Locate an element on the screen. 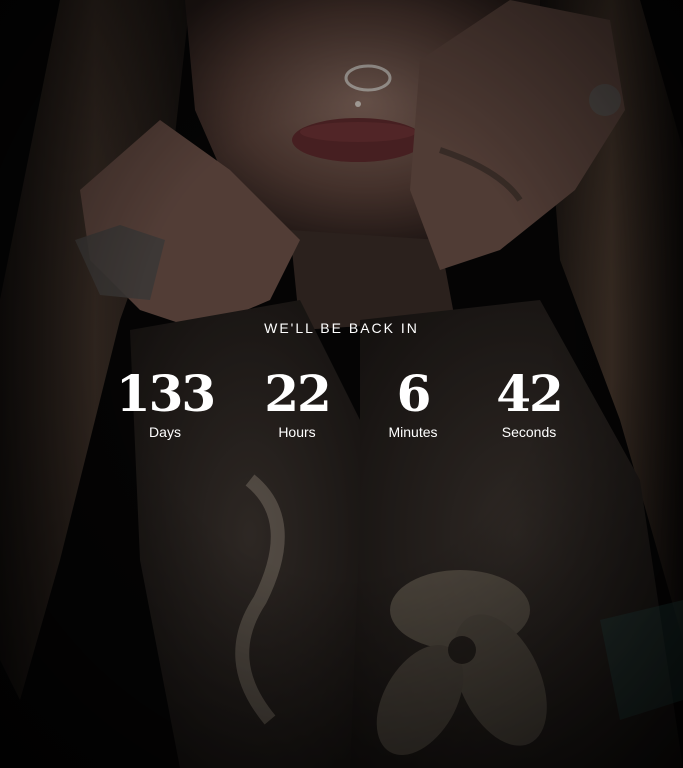 Image resolution: width=683 pixels, height=768 pixels. days-value: 133 is located at coordinates (165, 393).